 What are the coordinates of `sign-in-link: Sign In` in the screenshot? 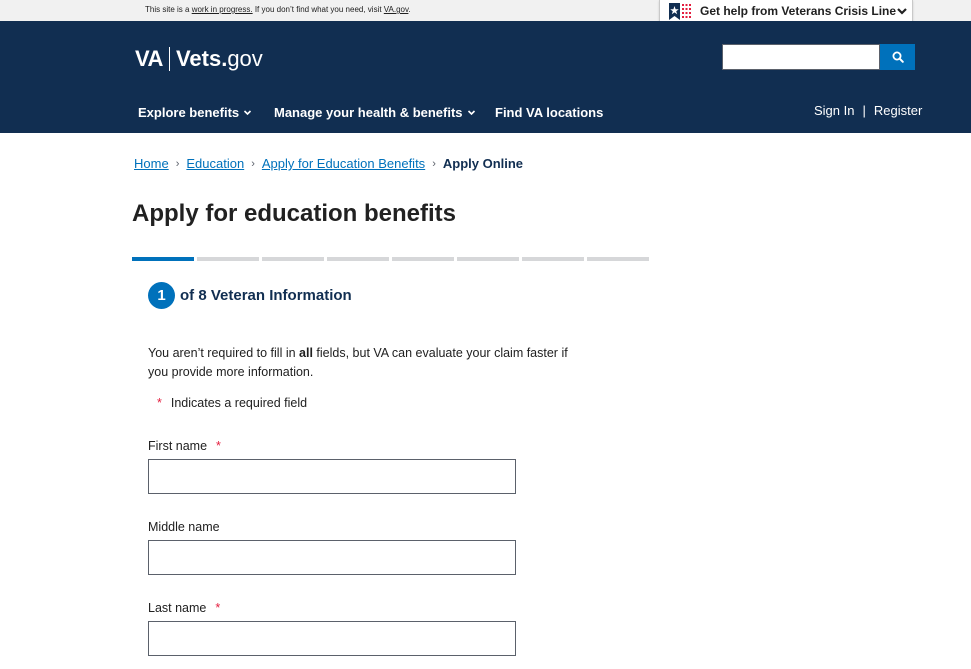 It's located at (834, 110).